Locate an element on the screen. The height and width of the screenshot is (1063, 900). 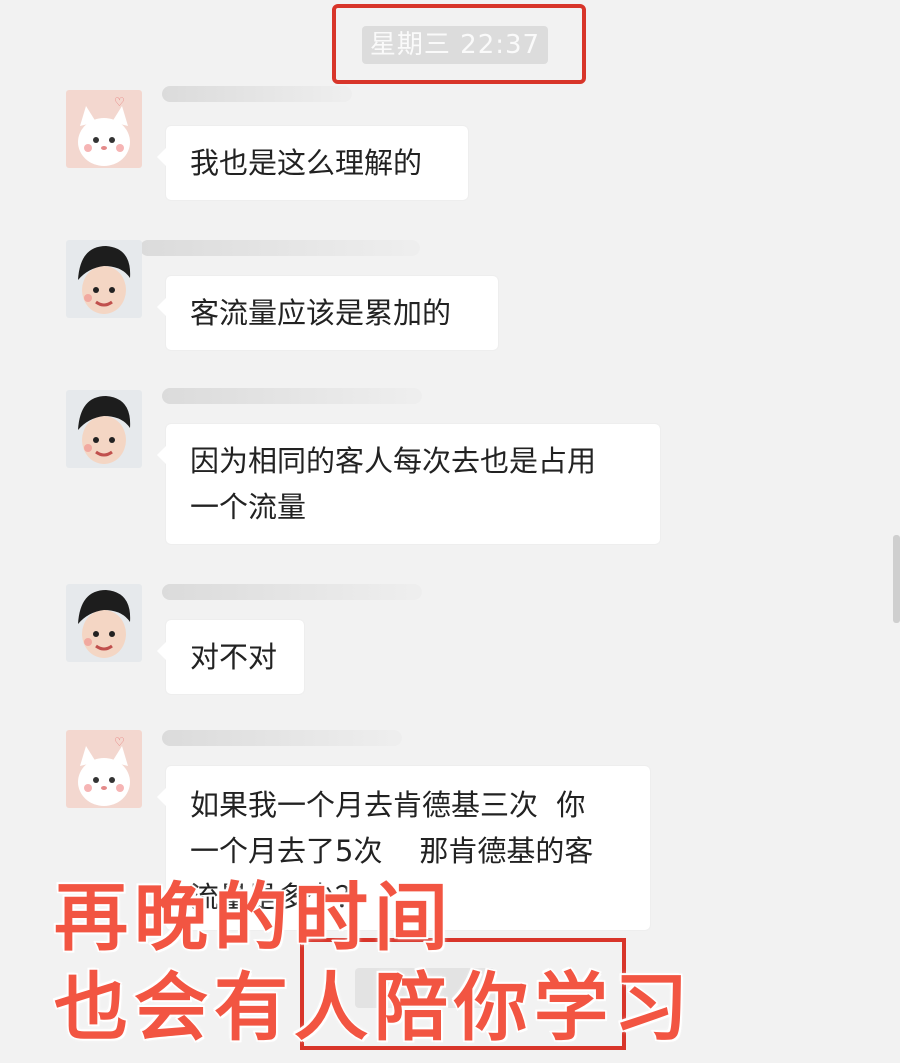
timestamp-label: 星期三 22:37 is located at coordinates (455, 45).